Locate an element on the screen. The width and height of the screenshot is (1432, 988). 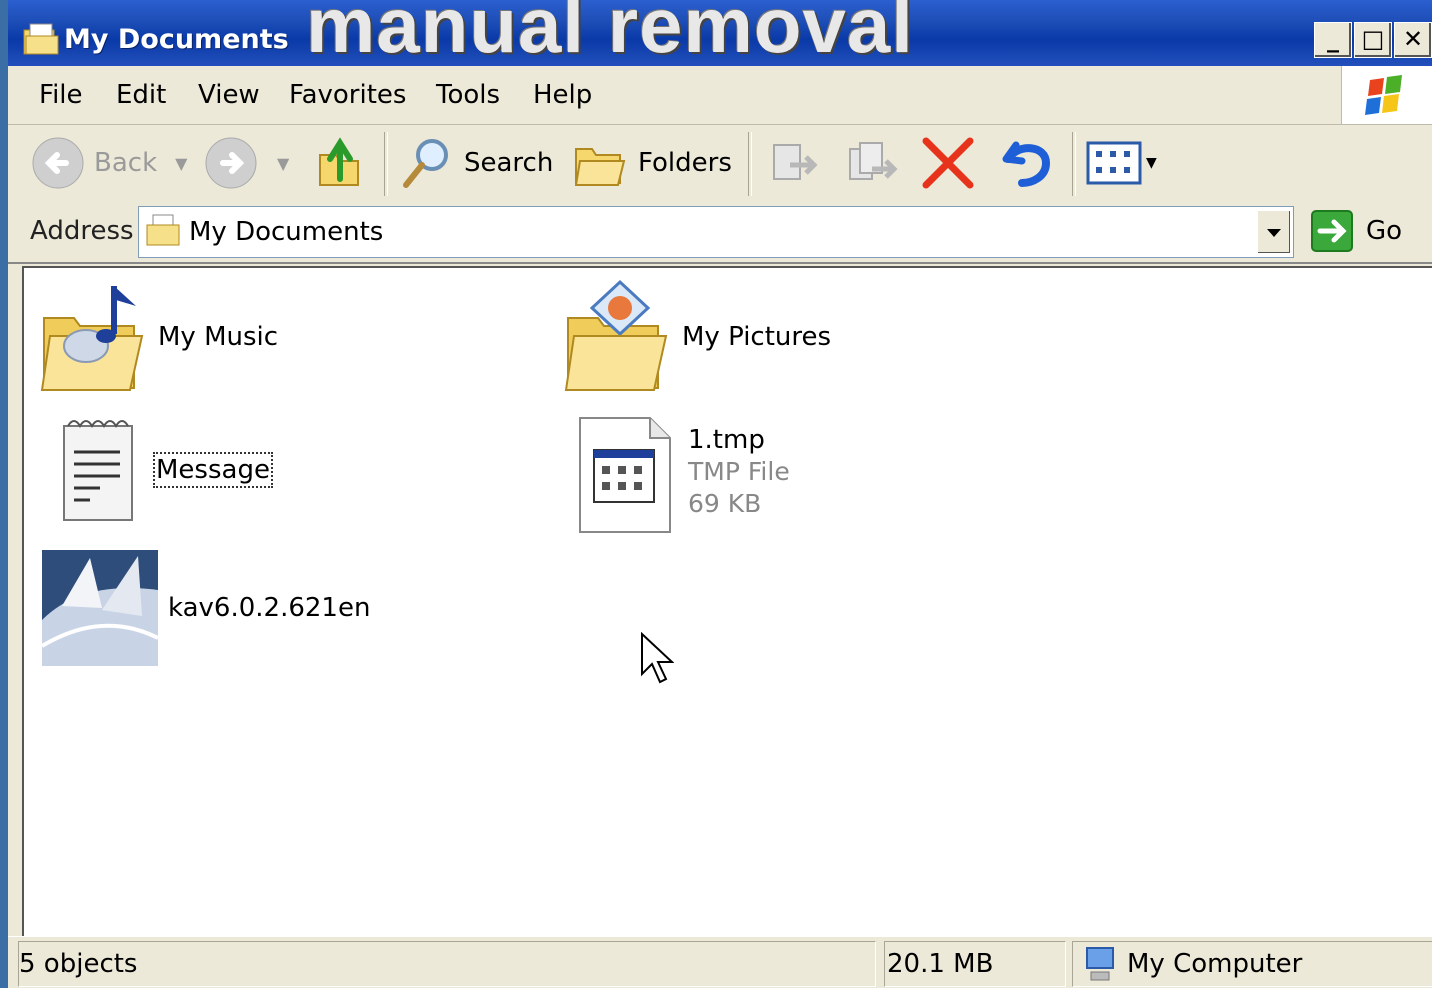
menu-bar: File Edit View Favorites Tools Help is located at coordinates (720, 95).